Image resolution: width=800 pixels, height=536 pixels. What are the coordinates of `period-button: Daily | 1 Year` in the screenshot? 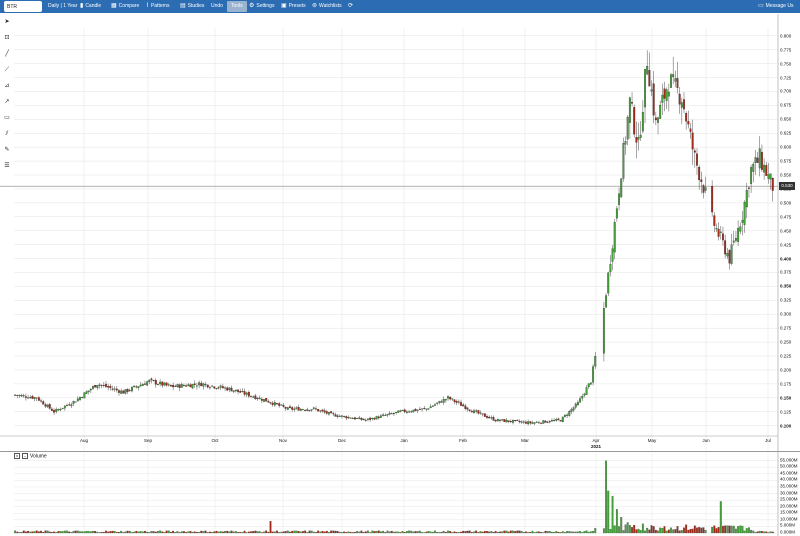 It's located at (62, 6).